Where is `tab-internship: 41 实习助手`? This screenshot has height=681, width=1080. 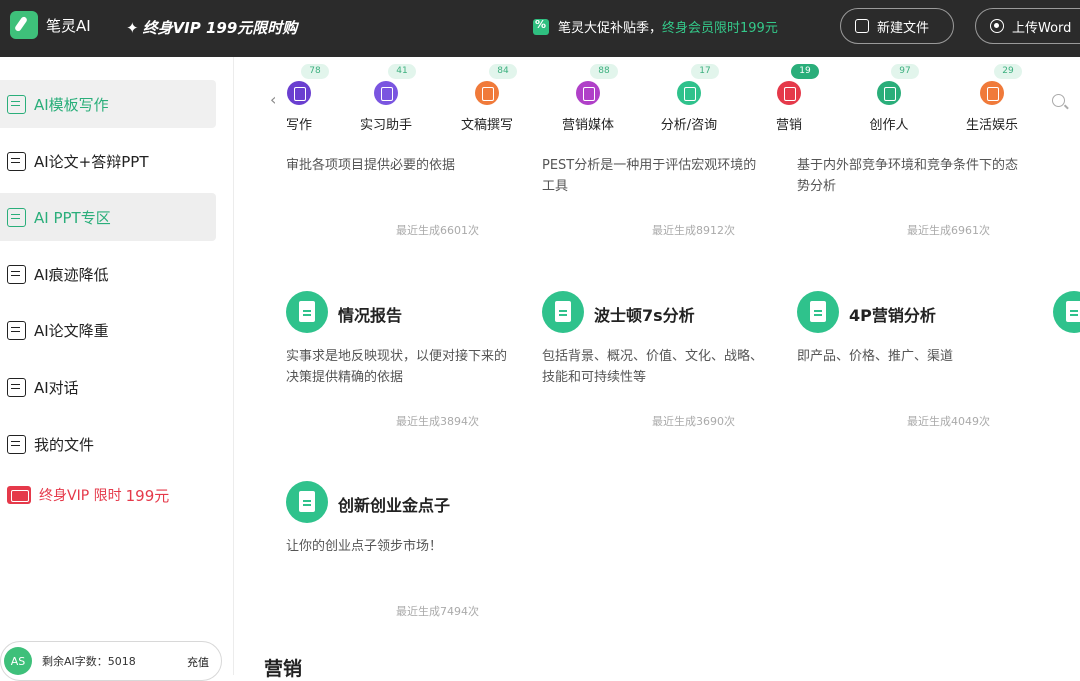 tab-internship: 41 实习助手 is located at coordinates (386, 99).